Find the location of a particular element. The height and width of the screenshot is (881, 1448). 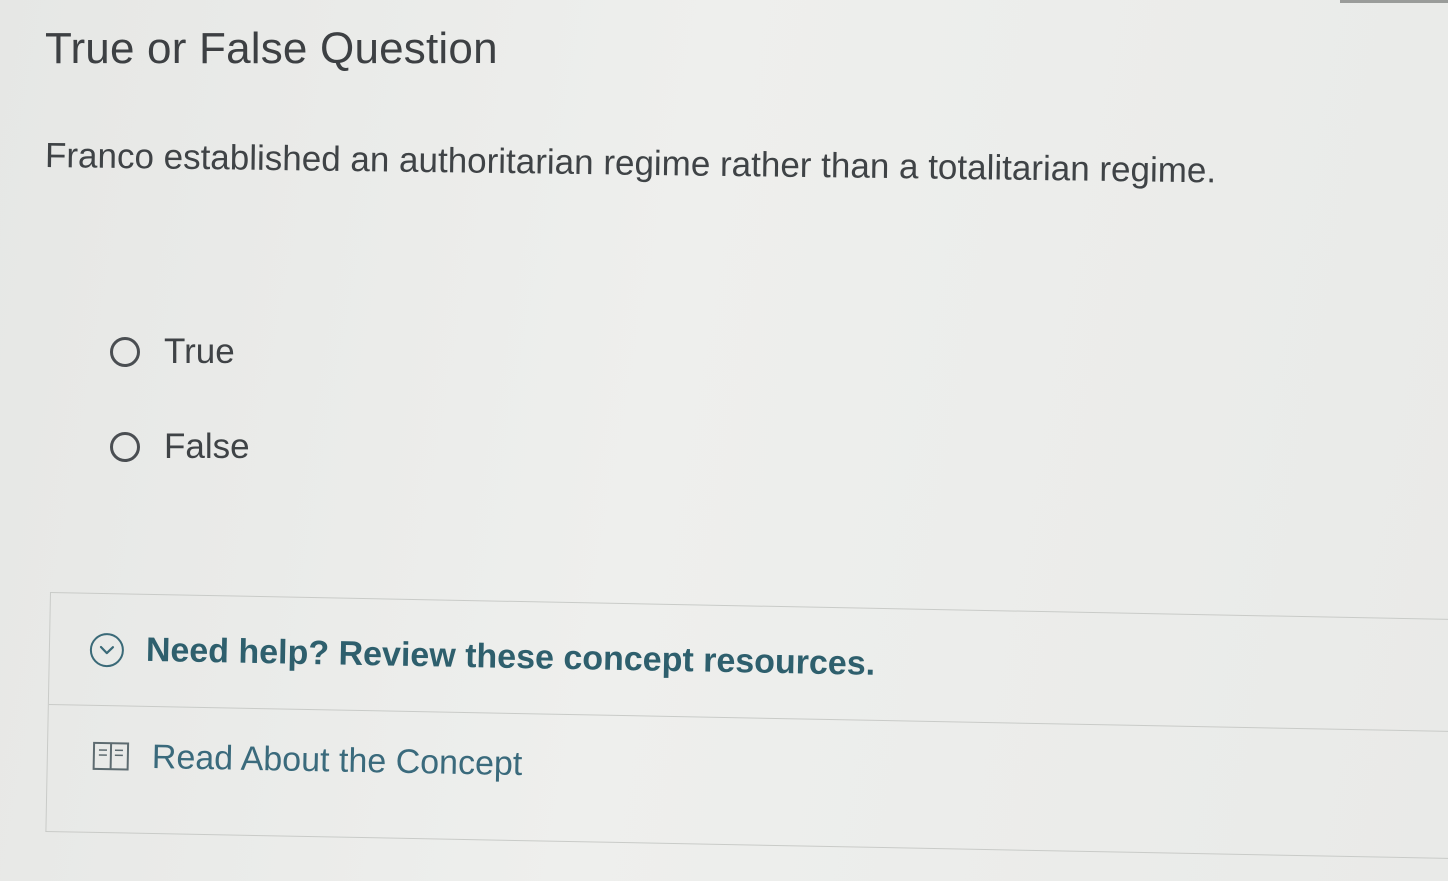

top-border-line is located at coordinates (1394, 1).